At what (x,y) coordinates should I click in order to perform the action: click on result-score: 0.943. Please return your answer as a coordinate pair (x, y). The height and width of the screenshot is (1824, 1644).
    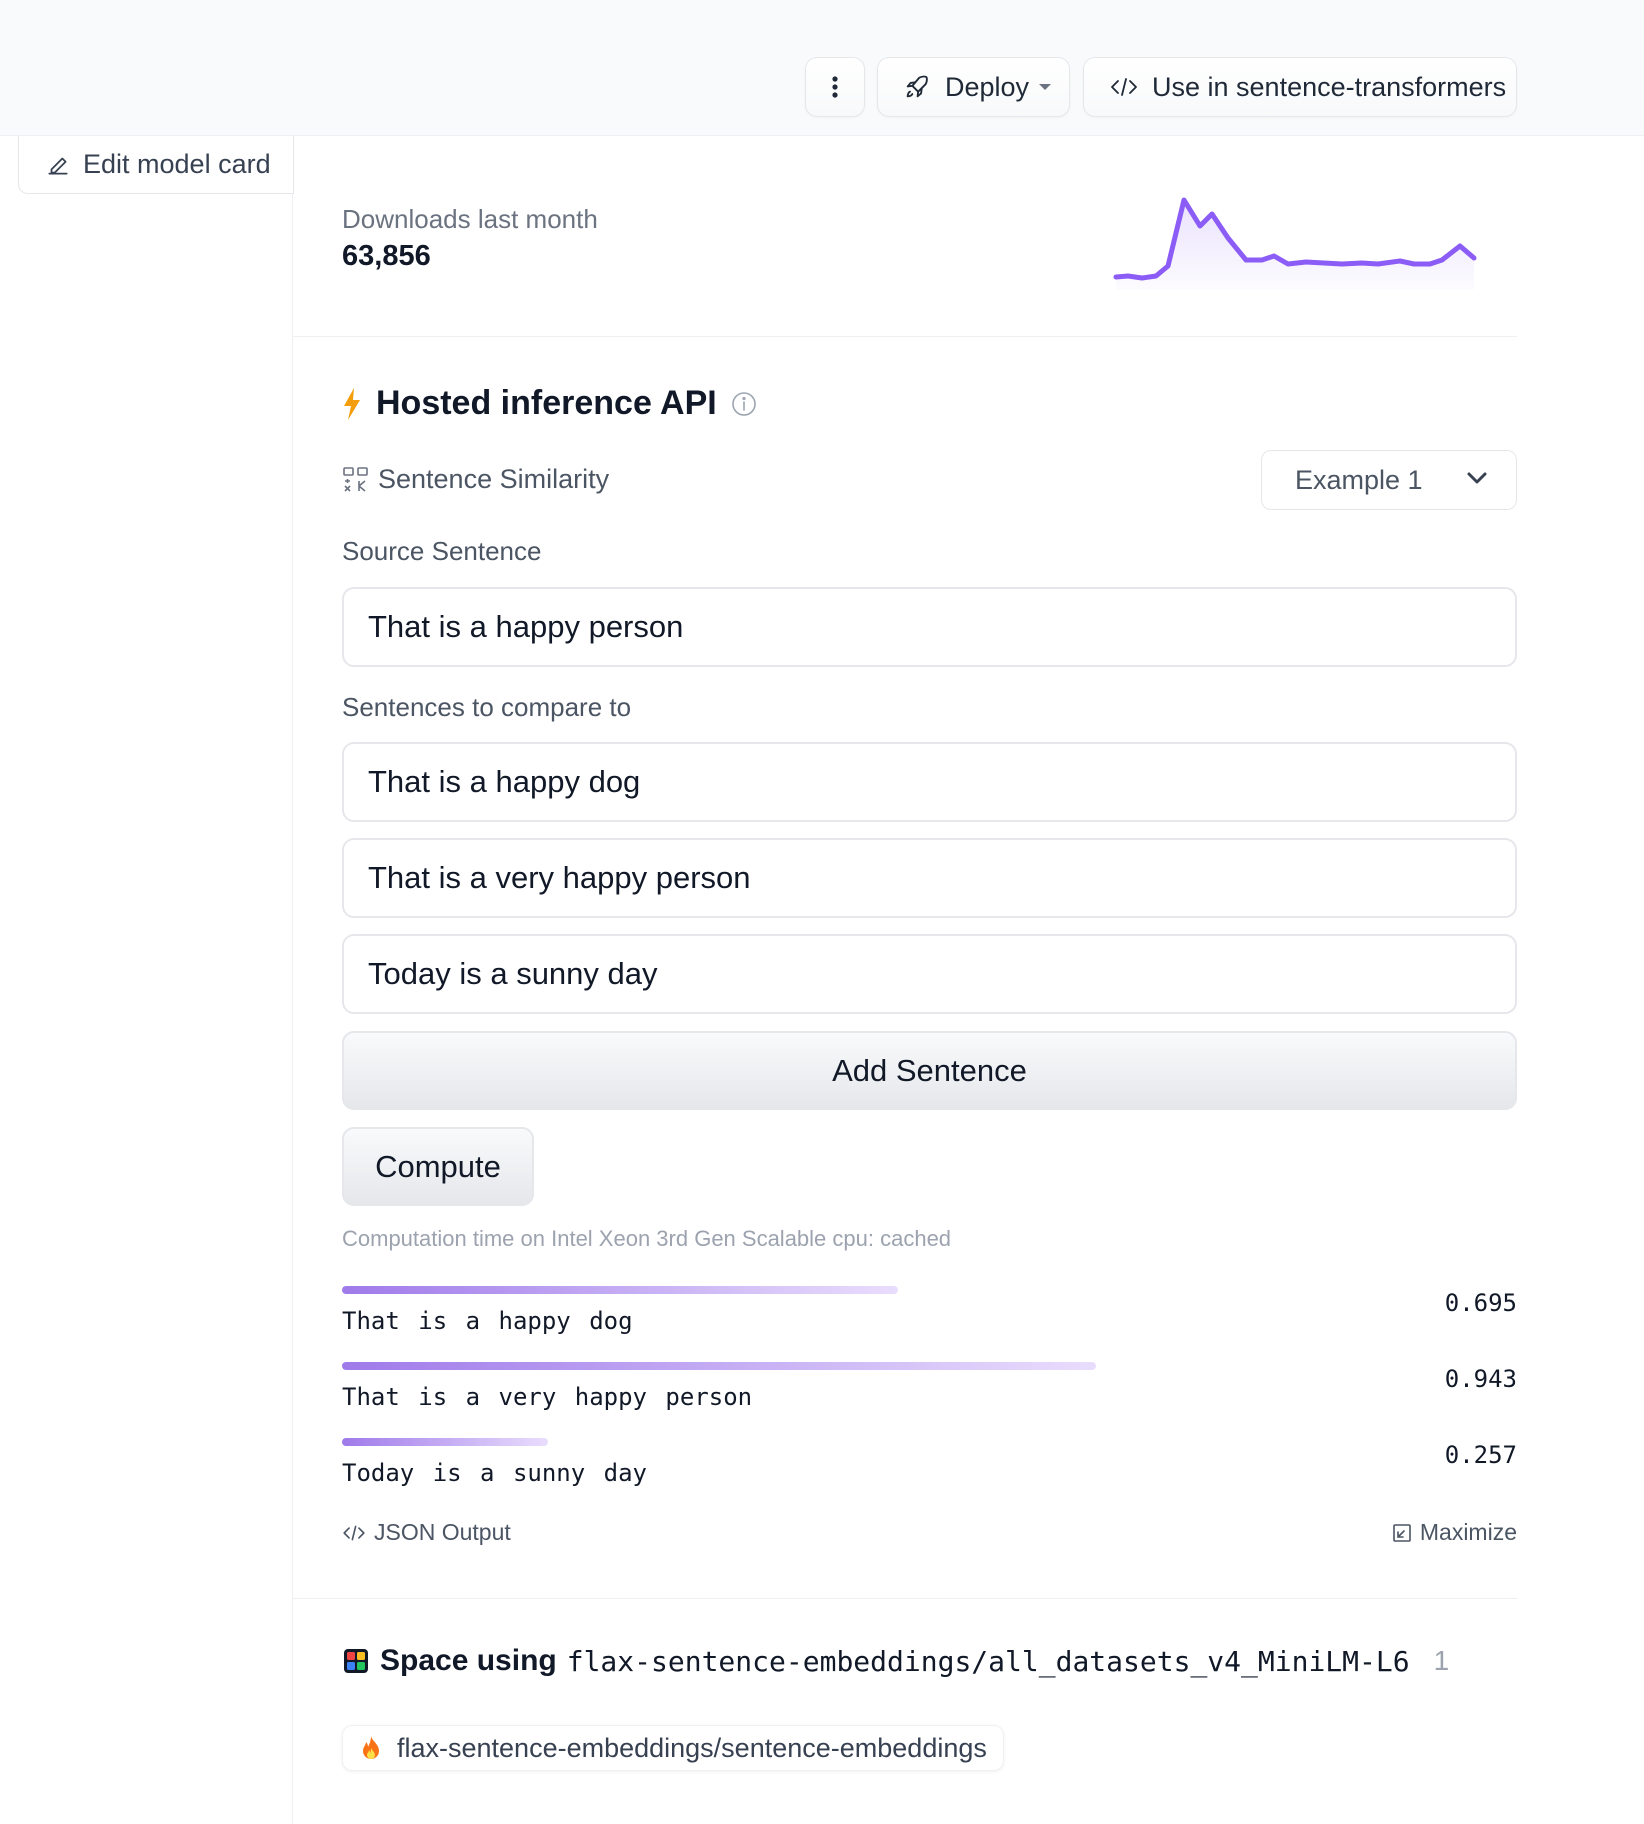
    Looking at the image, I should click on (1480, 1379).